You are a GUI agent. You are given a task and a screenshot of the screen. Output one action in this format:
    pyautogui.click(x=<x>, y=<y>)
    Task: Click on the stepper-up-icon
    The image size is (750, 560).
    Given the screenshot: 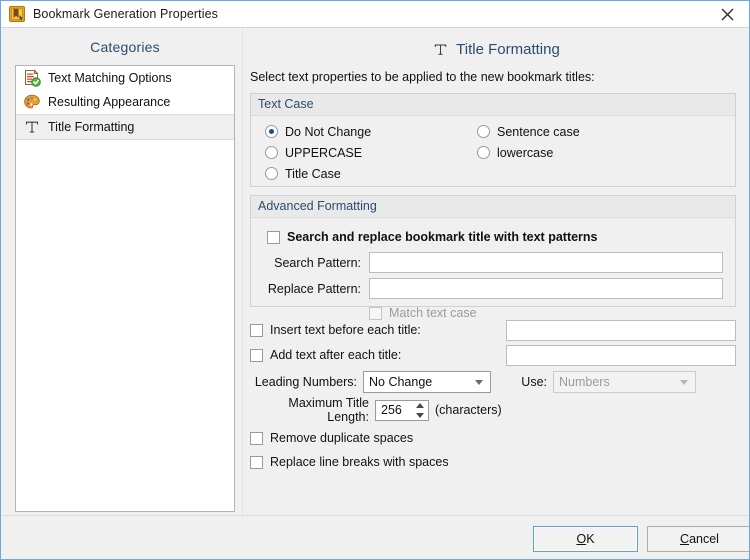 What is the action you would take?
    pyautogui.click(x=419, y=405)
    